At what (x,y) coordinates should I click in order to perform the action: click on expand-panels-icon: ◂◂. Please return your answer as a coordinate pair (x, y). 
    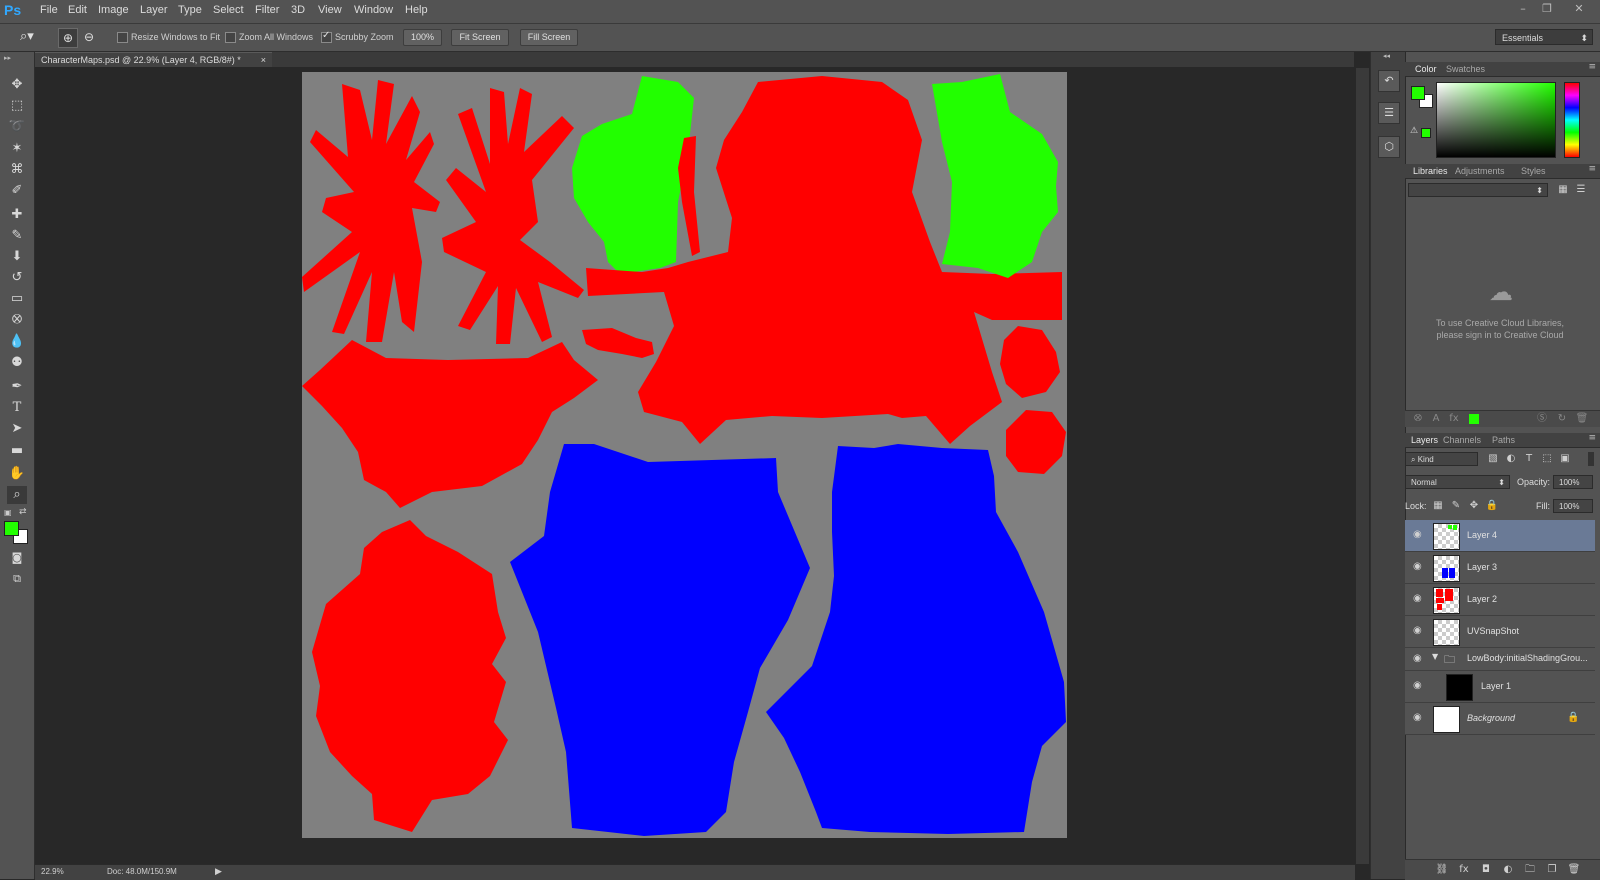
    Looking at the image, I should click on (1386, 56).